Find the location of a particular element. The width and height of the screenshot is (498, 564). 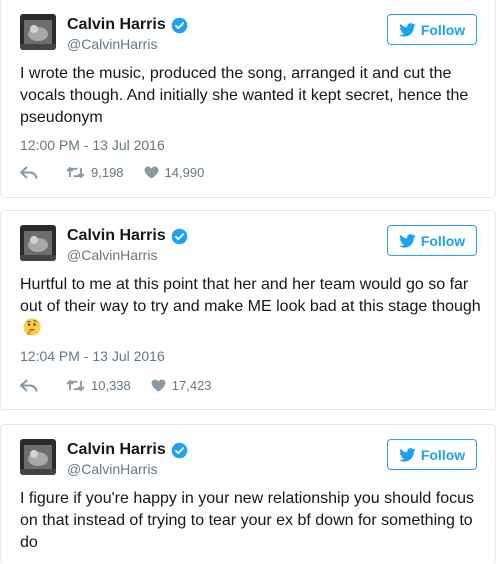

like-count: 17,423 is located at coordinates (191, 385).